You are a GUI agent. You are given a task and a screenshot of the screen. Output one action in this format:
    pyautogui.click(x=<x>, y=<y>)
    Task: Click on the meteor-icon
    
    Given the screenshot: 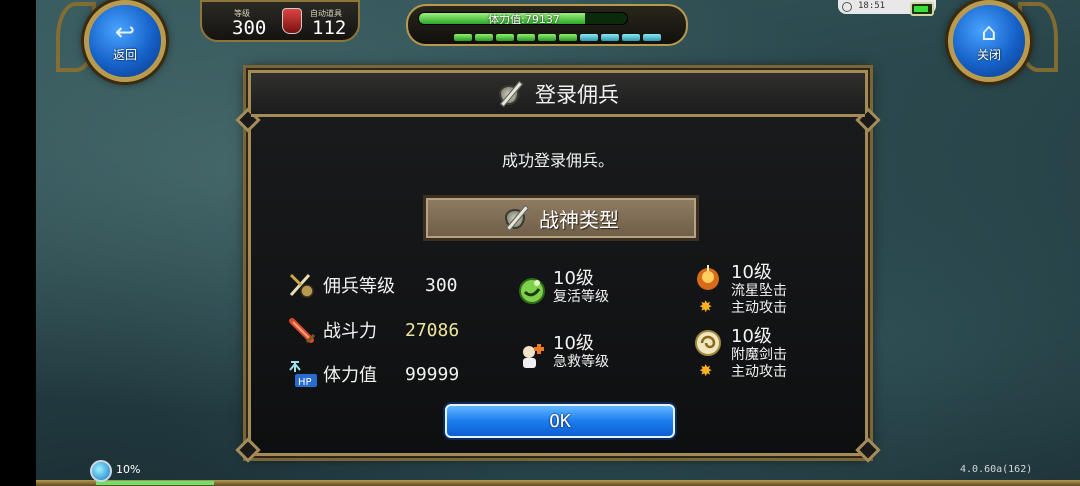 What is the action you would take?
    pyautogui.click(x=707, y=277)
    